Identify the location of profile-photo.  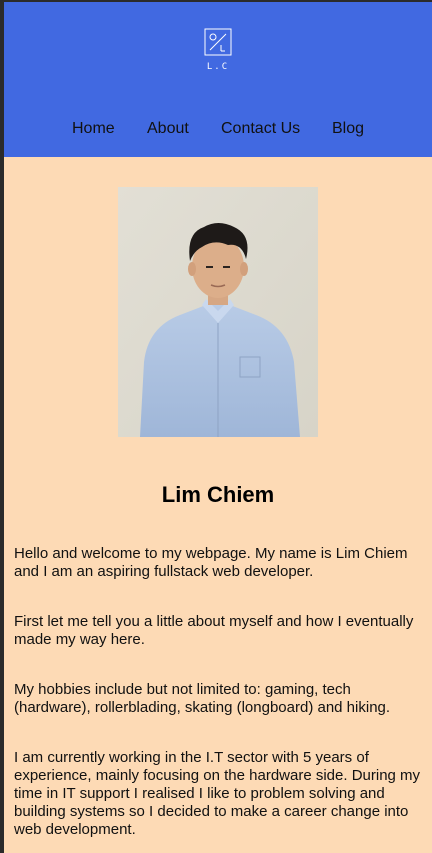
(218, 312).